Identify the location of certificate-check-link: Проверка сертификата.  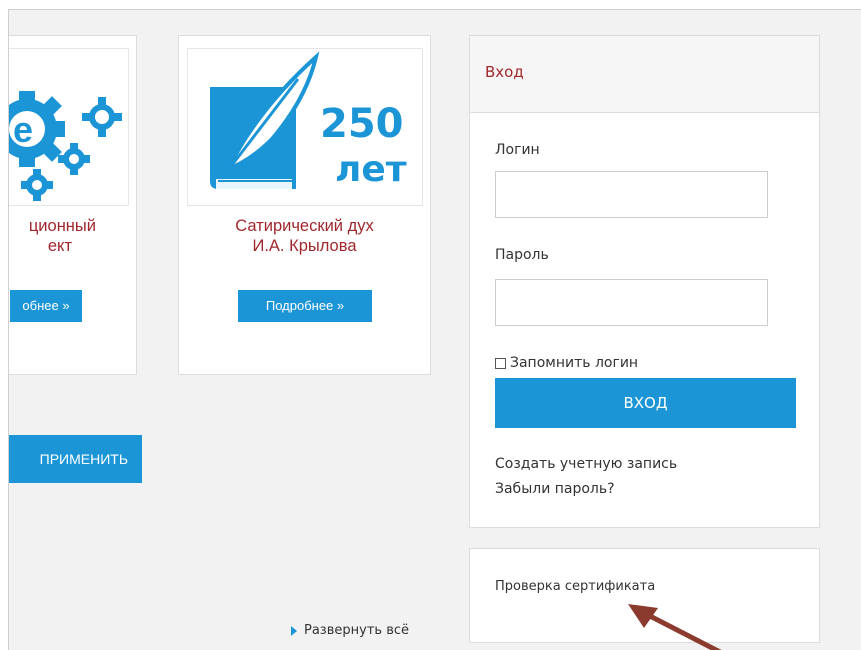
(575, 586).